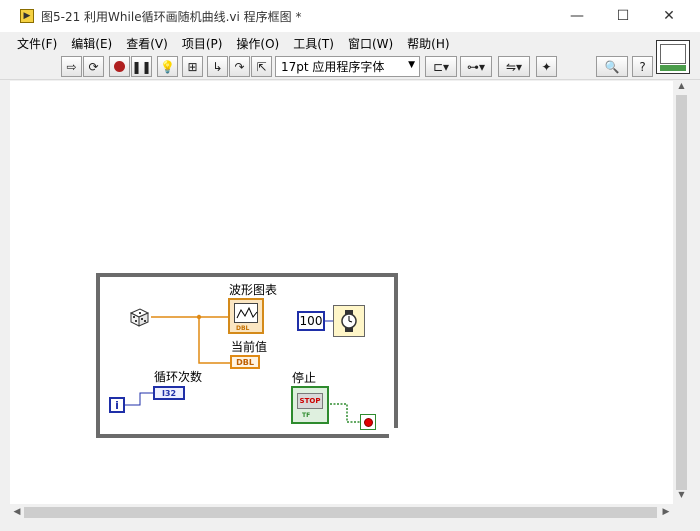  What do you see at coordinates (119, 66) in the screenshot?
I see `abort-icon` at bounding box center [119, 66].